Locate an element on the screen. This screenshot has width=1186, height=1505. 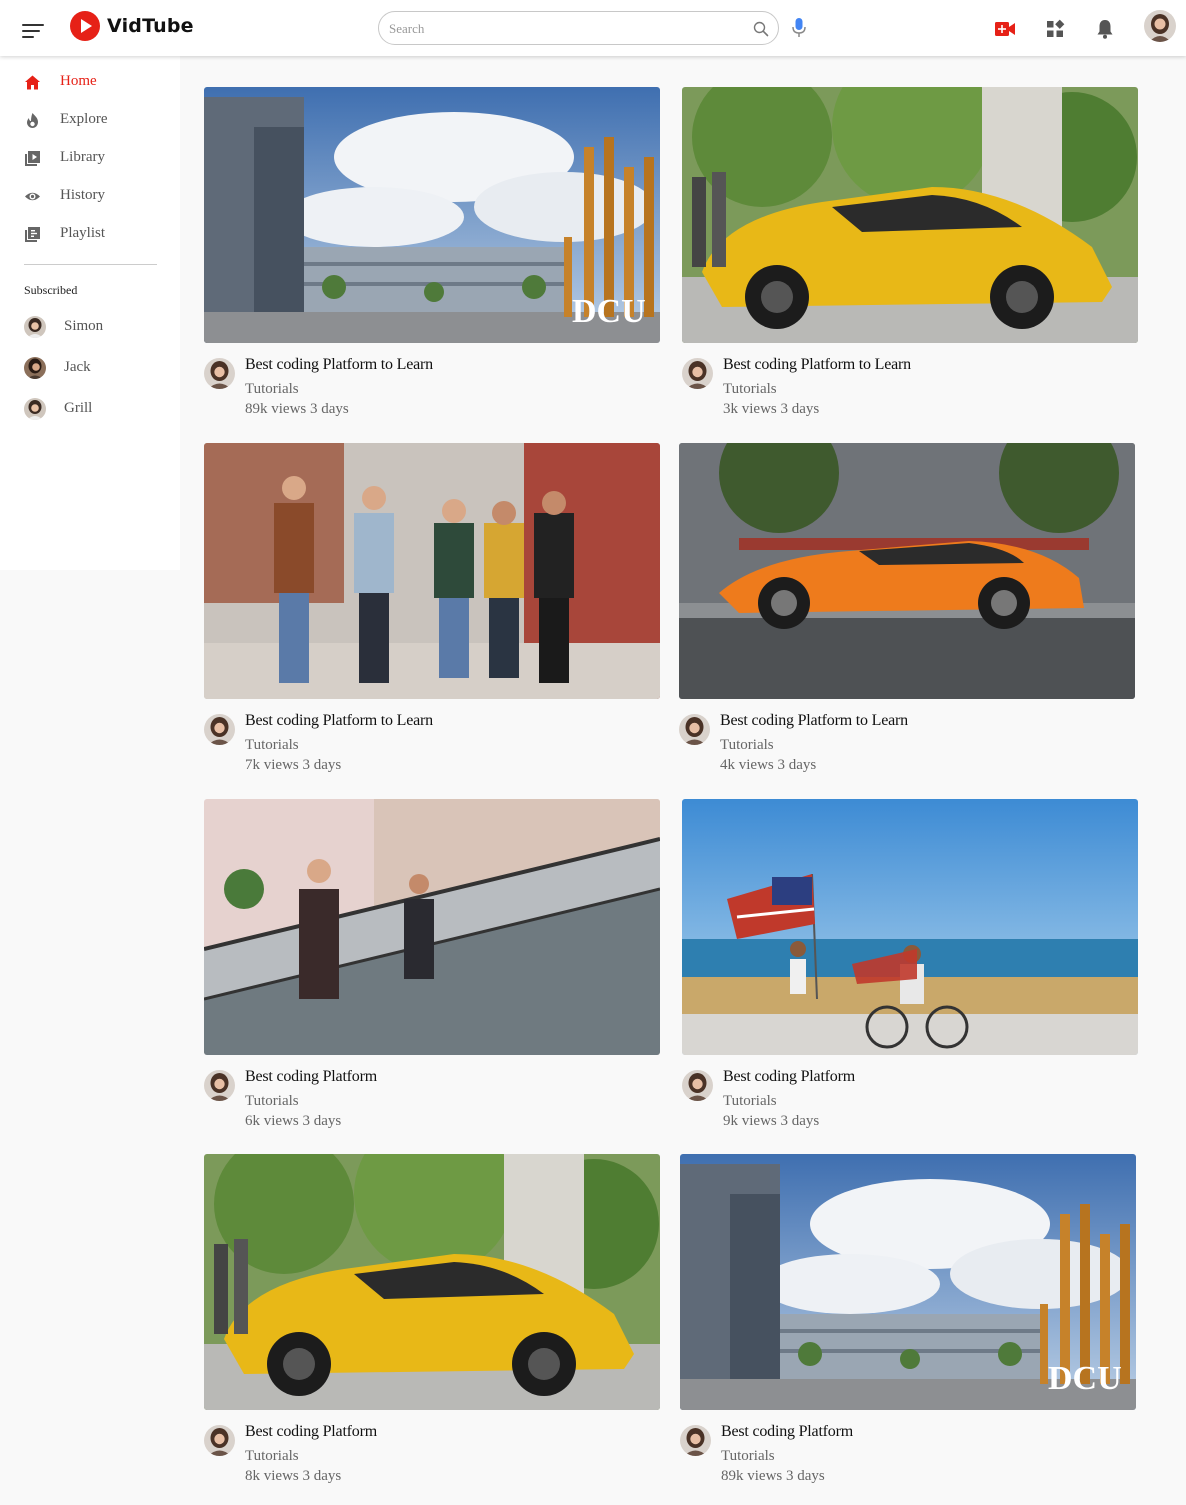
search-box is located at coordinates (578, 28).